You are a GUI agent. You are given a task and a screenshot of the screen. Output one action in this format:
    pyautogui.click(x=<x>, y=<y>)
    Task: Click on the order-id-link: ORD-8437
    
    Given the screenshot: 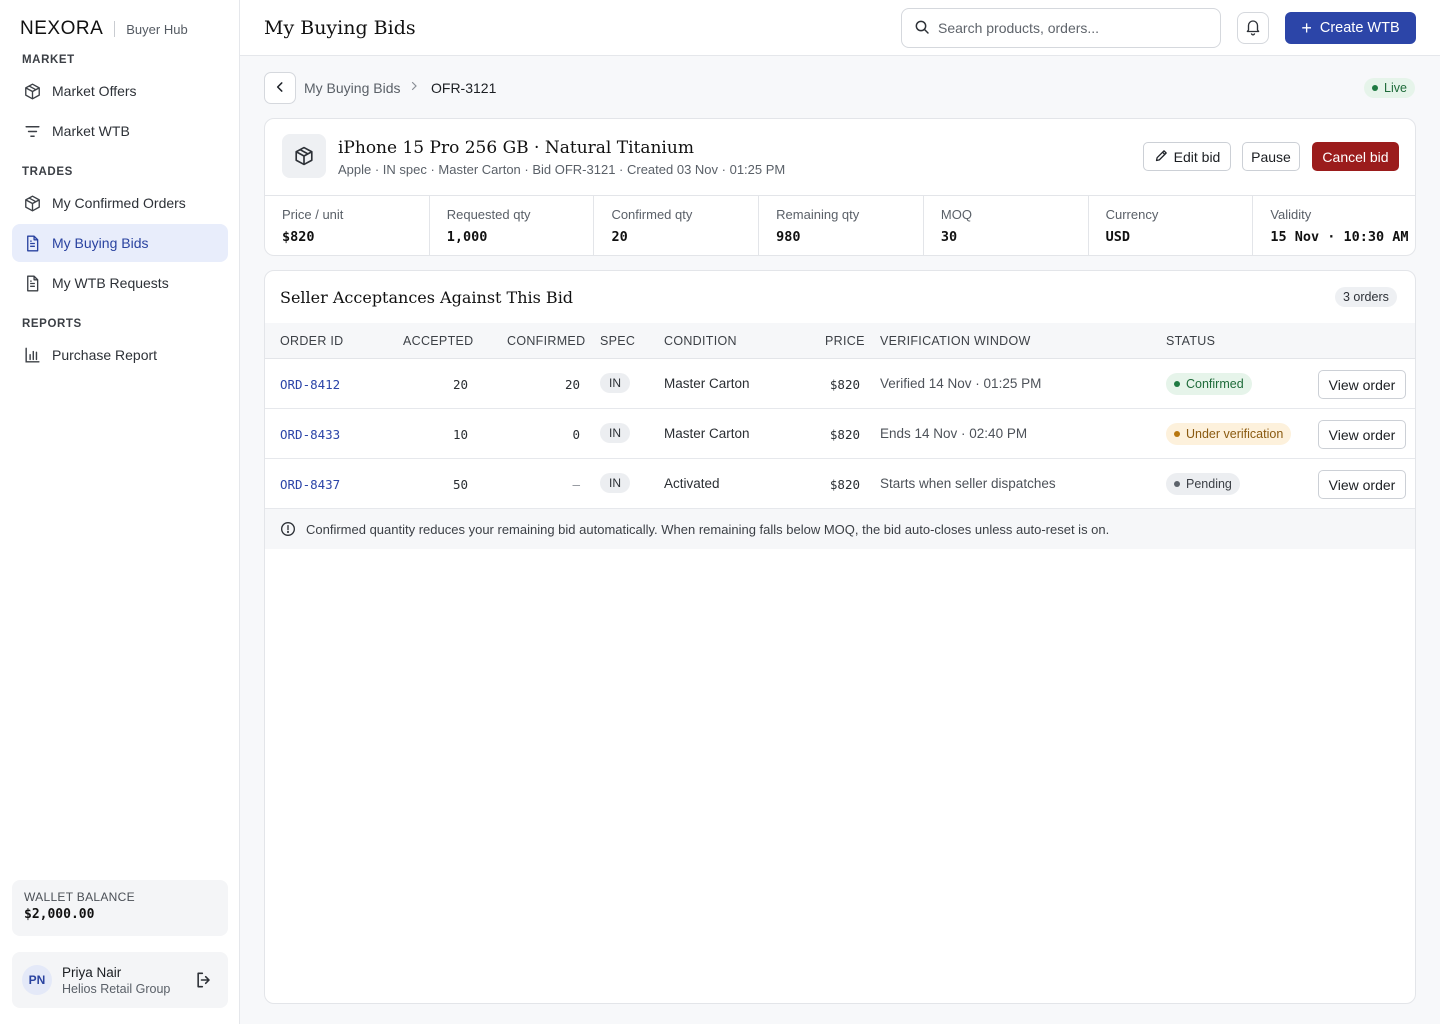 What is the action you would take?
    pyautogui.click(x=310, y=484)
    